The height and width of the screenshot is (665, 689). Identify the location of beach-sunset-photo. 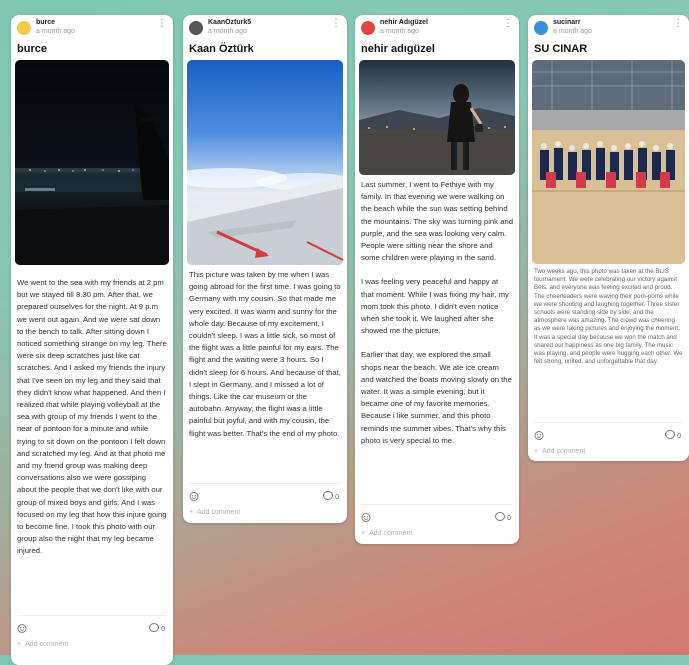
(437, 117).